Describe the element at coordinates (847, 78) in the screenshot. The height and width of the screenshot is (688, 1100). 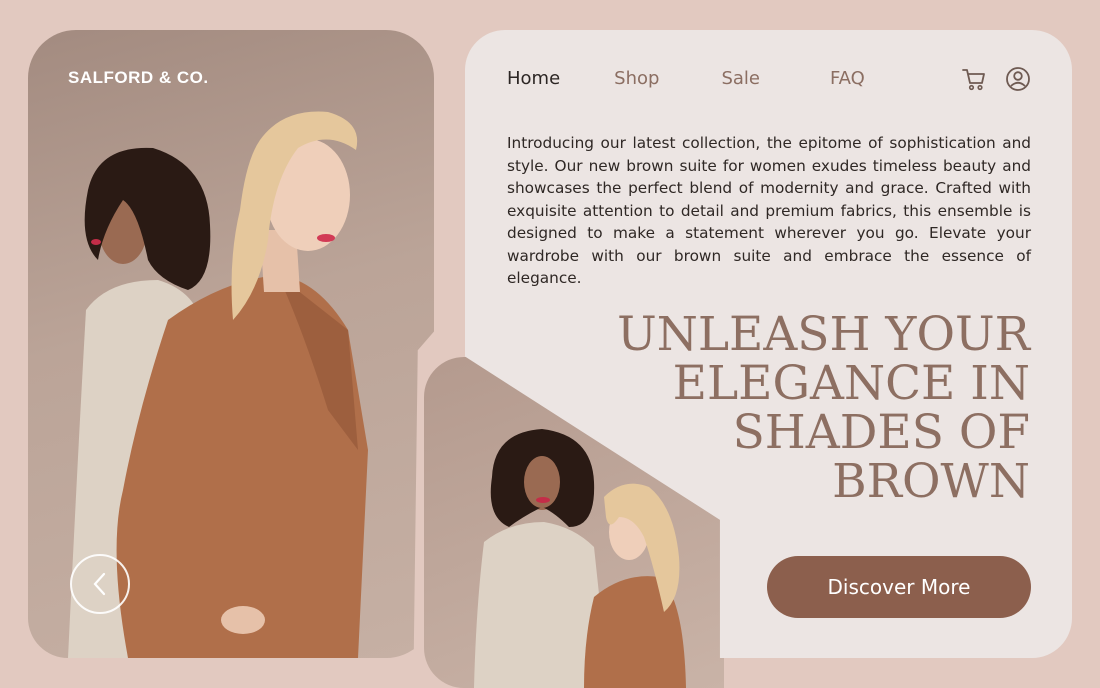
I see `nav-item-faq: FAQ` at that location.